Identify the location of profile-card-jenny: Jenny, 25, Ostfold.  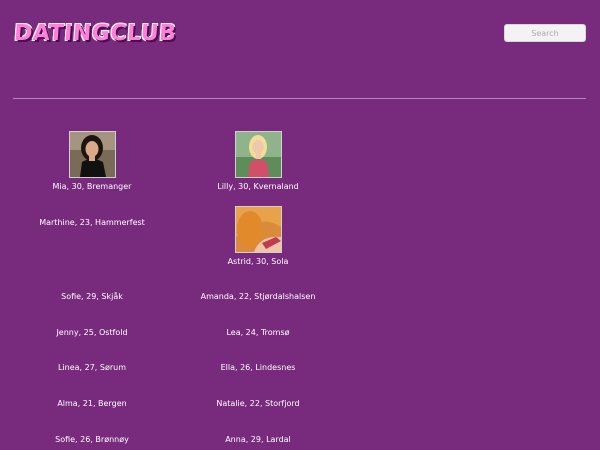
(92, 333).